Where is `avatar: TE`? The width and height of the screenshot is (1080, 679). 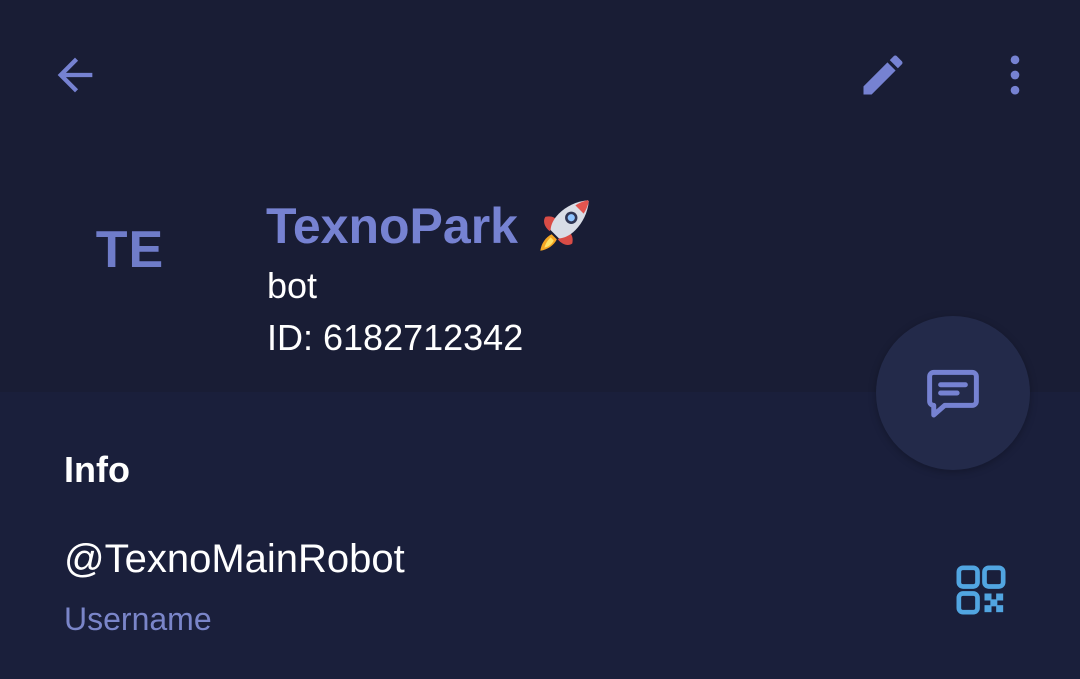 avatar: TE is located at coordinates (130, 250).